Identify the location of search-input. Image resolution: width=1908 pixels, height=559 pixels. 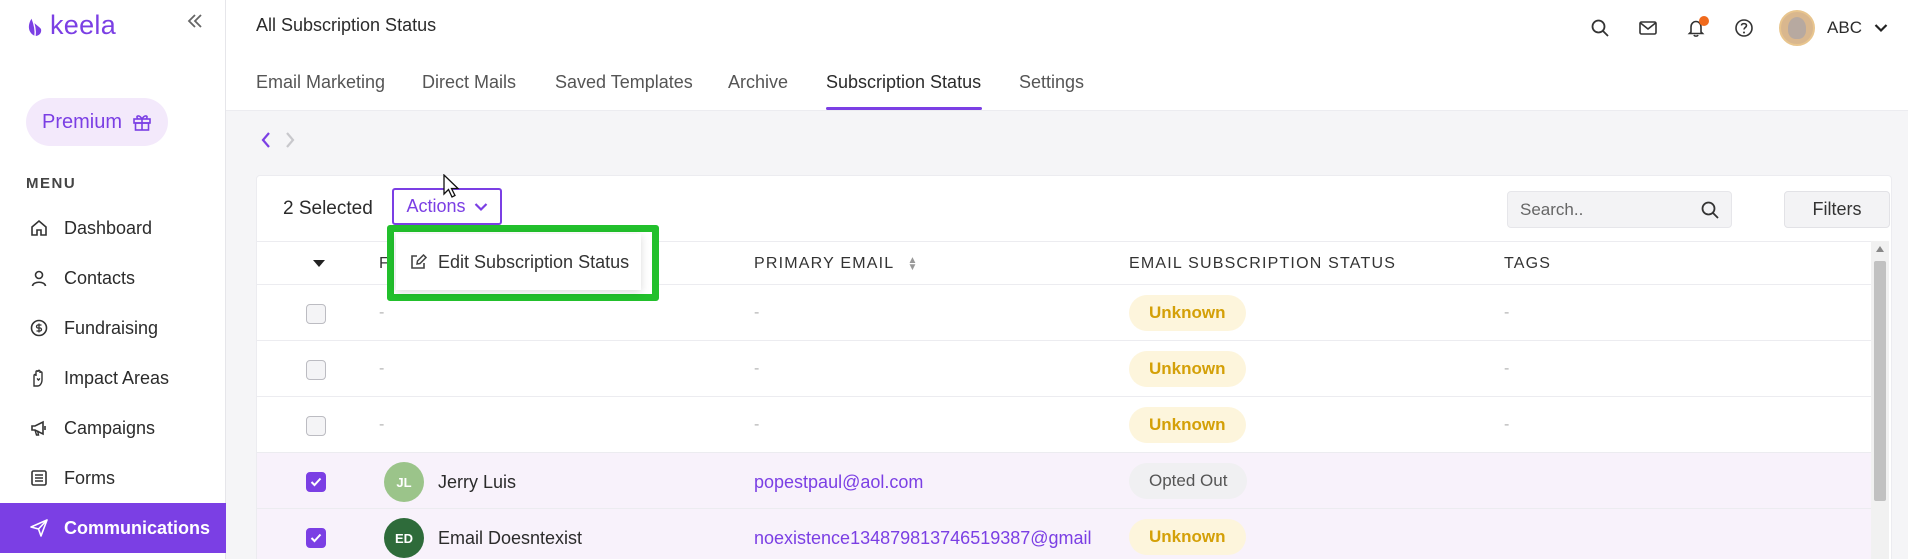
(1610, 209).